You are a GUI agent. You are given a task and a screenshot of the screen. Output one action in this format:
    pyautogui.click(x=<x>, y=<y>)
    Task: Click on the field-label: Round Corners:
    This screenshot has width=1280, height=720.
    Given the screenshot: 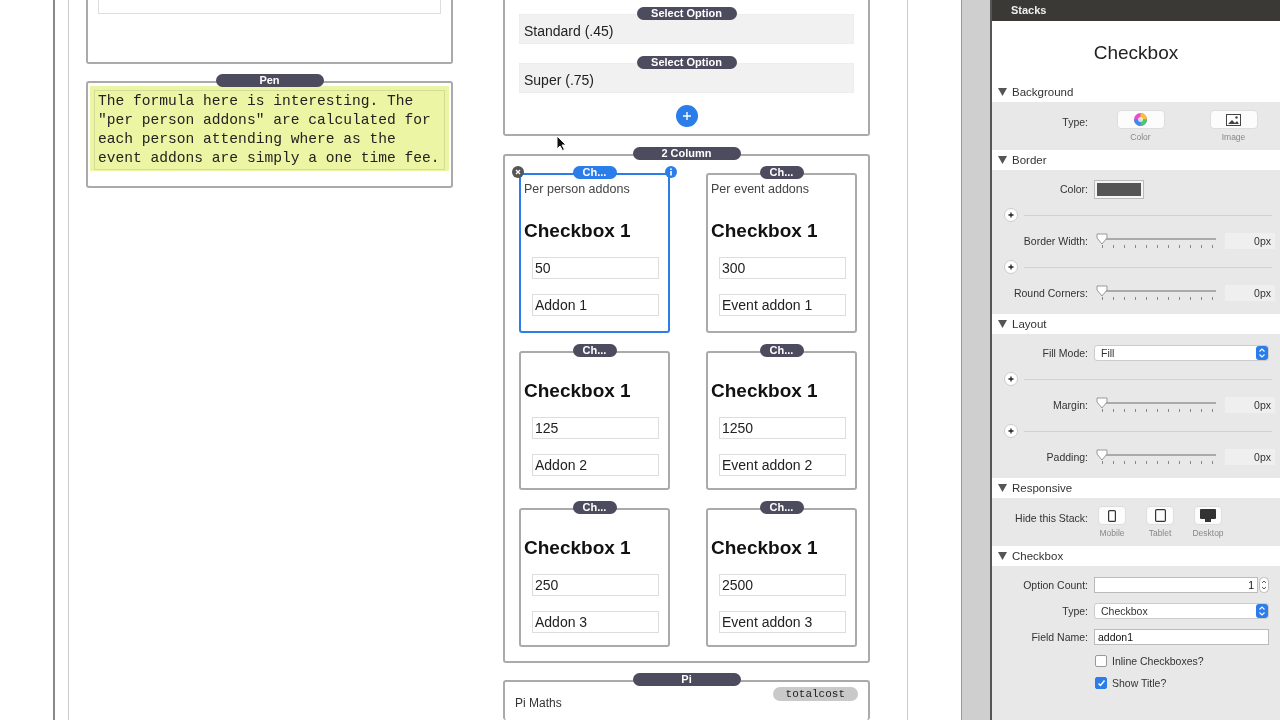 What is the action you would take?
    pyautogui.click(x=1050, y=293)
    